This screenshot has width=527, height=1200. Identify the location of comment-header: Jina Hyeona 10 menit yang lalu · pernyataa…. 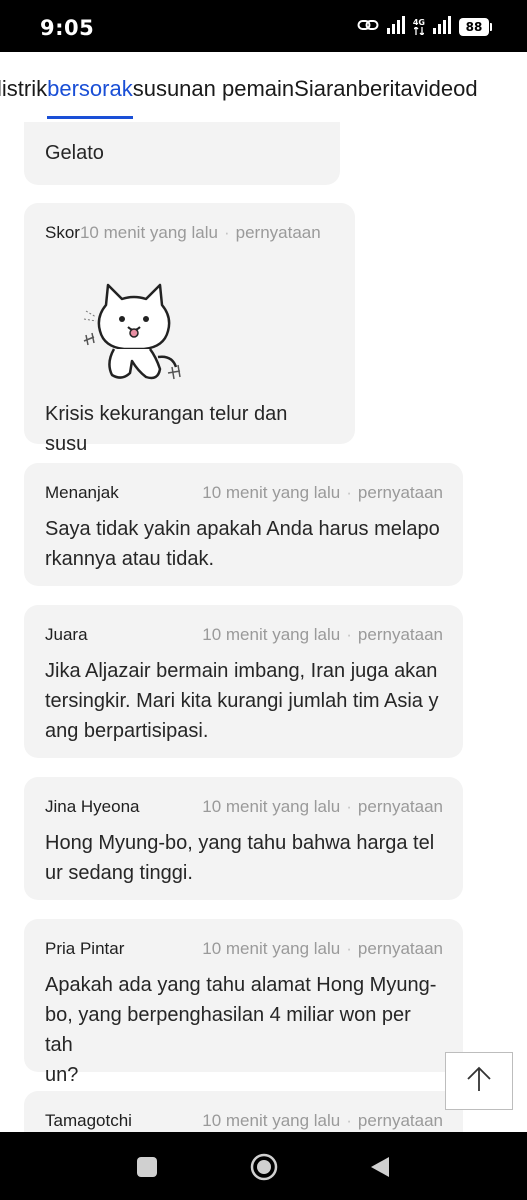
(244, 808).